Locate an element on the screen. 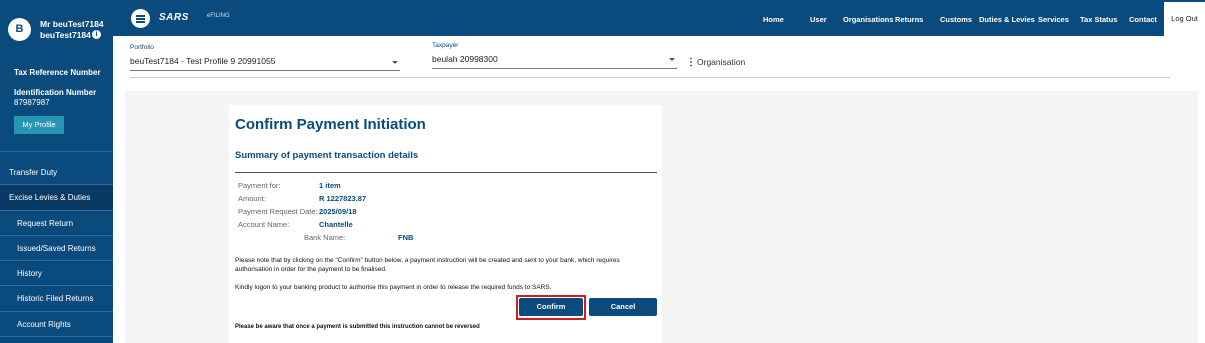  sidebar-item-issued-saved-returns: Issued/Saved Returns is located at coordinates (56, 249).